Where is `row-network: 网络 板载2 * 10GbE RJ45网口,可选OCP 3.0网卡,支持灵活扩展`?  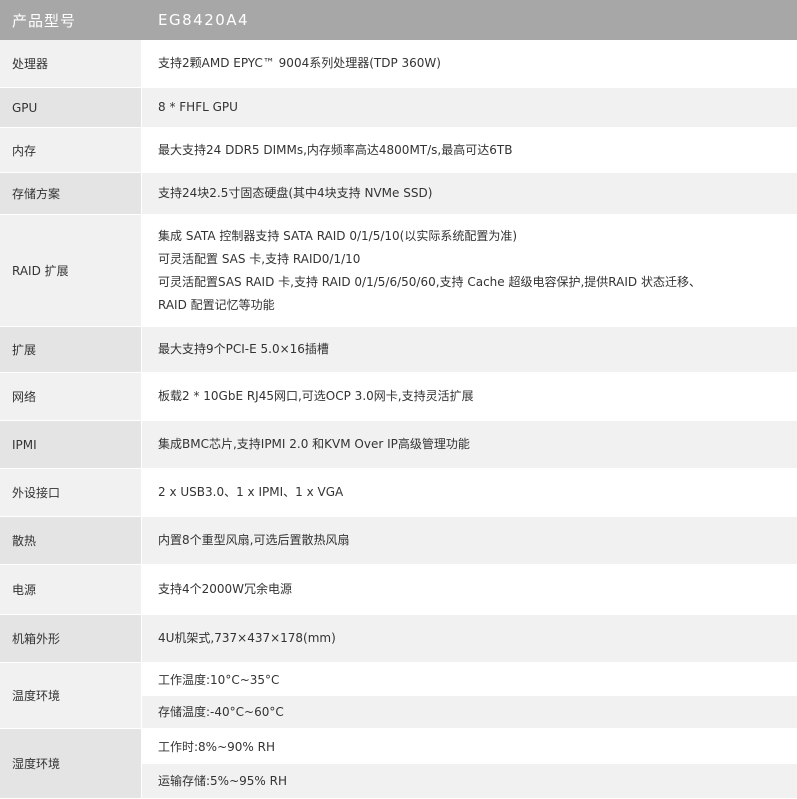
row-network: 网络 板载2 * 10GbE RJ45网口,可选OCP 3.0网卡,支持灵活扩展 is located at coordinates (398, 397).